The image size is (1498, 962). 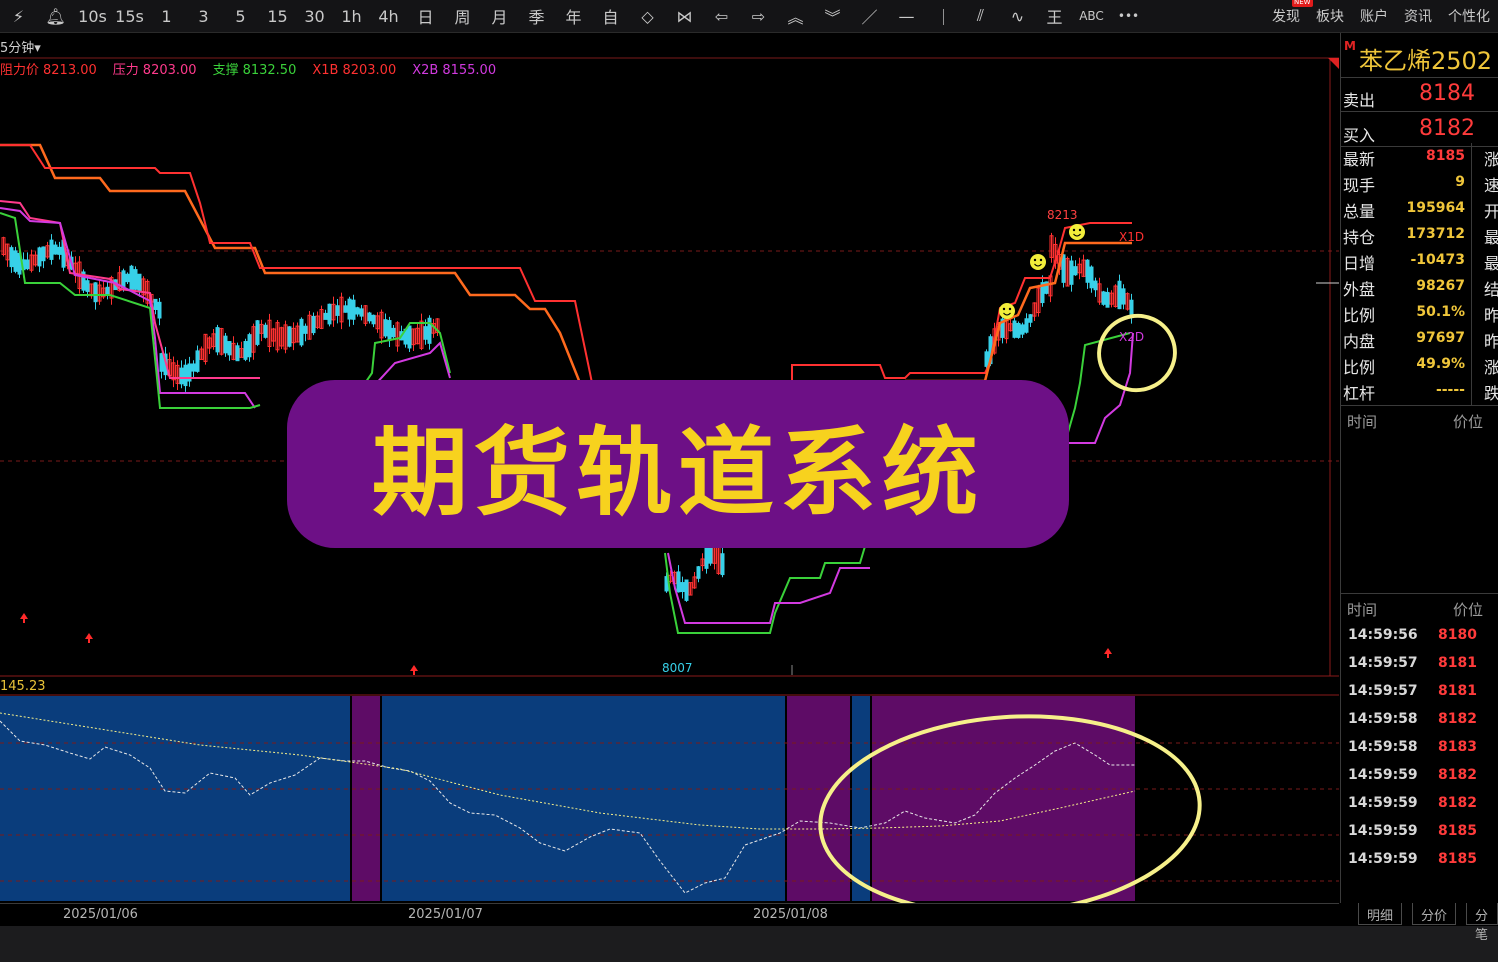 What do you see at coordinates (1374, 16) in the screenshot?
I see `menu-item-2: 账户` at bounding box center [1374, 16].